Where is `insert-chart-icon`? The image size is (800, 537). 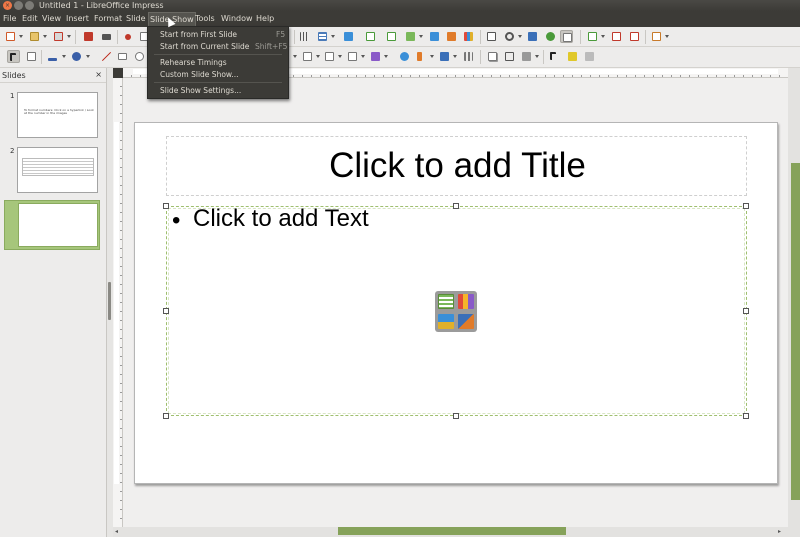
insert-chart-icon is located at coordinates (466, 301).